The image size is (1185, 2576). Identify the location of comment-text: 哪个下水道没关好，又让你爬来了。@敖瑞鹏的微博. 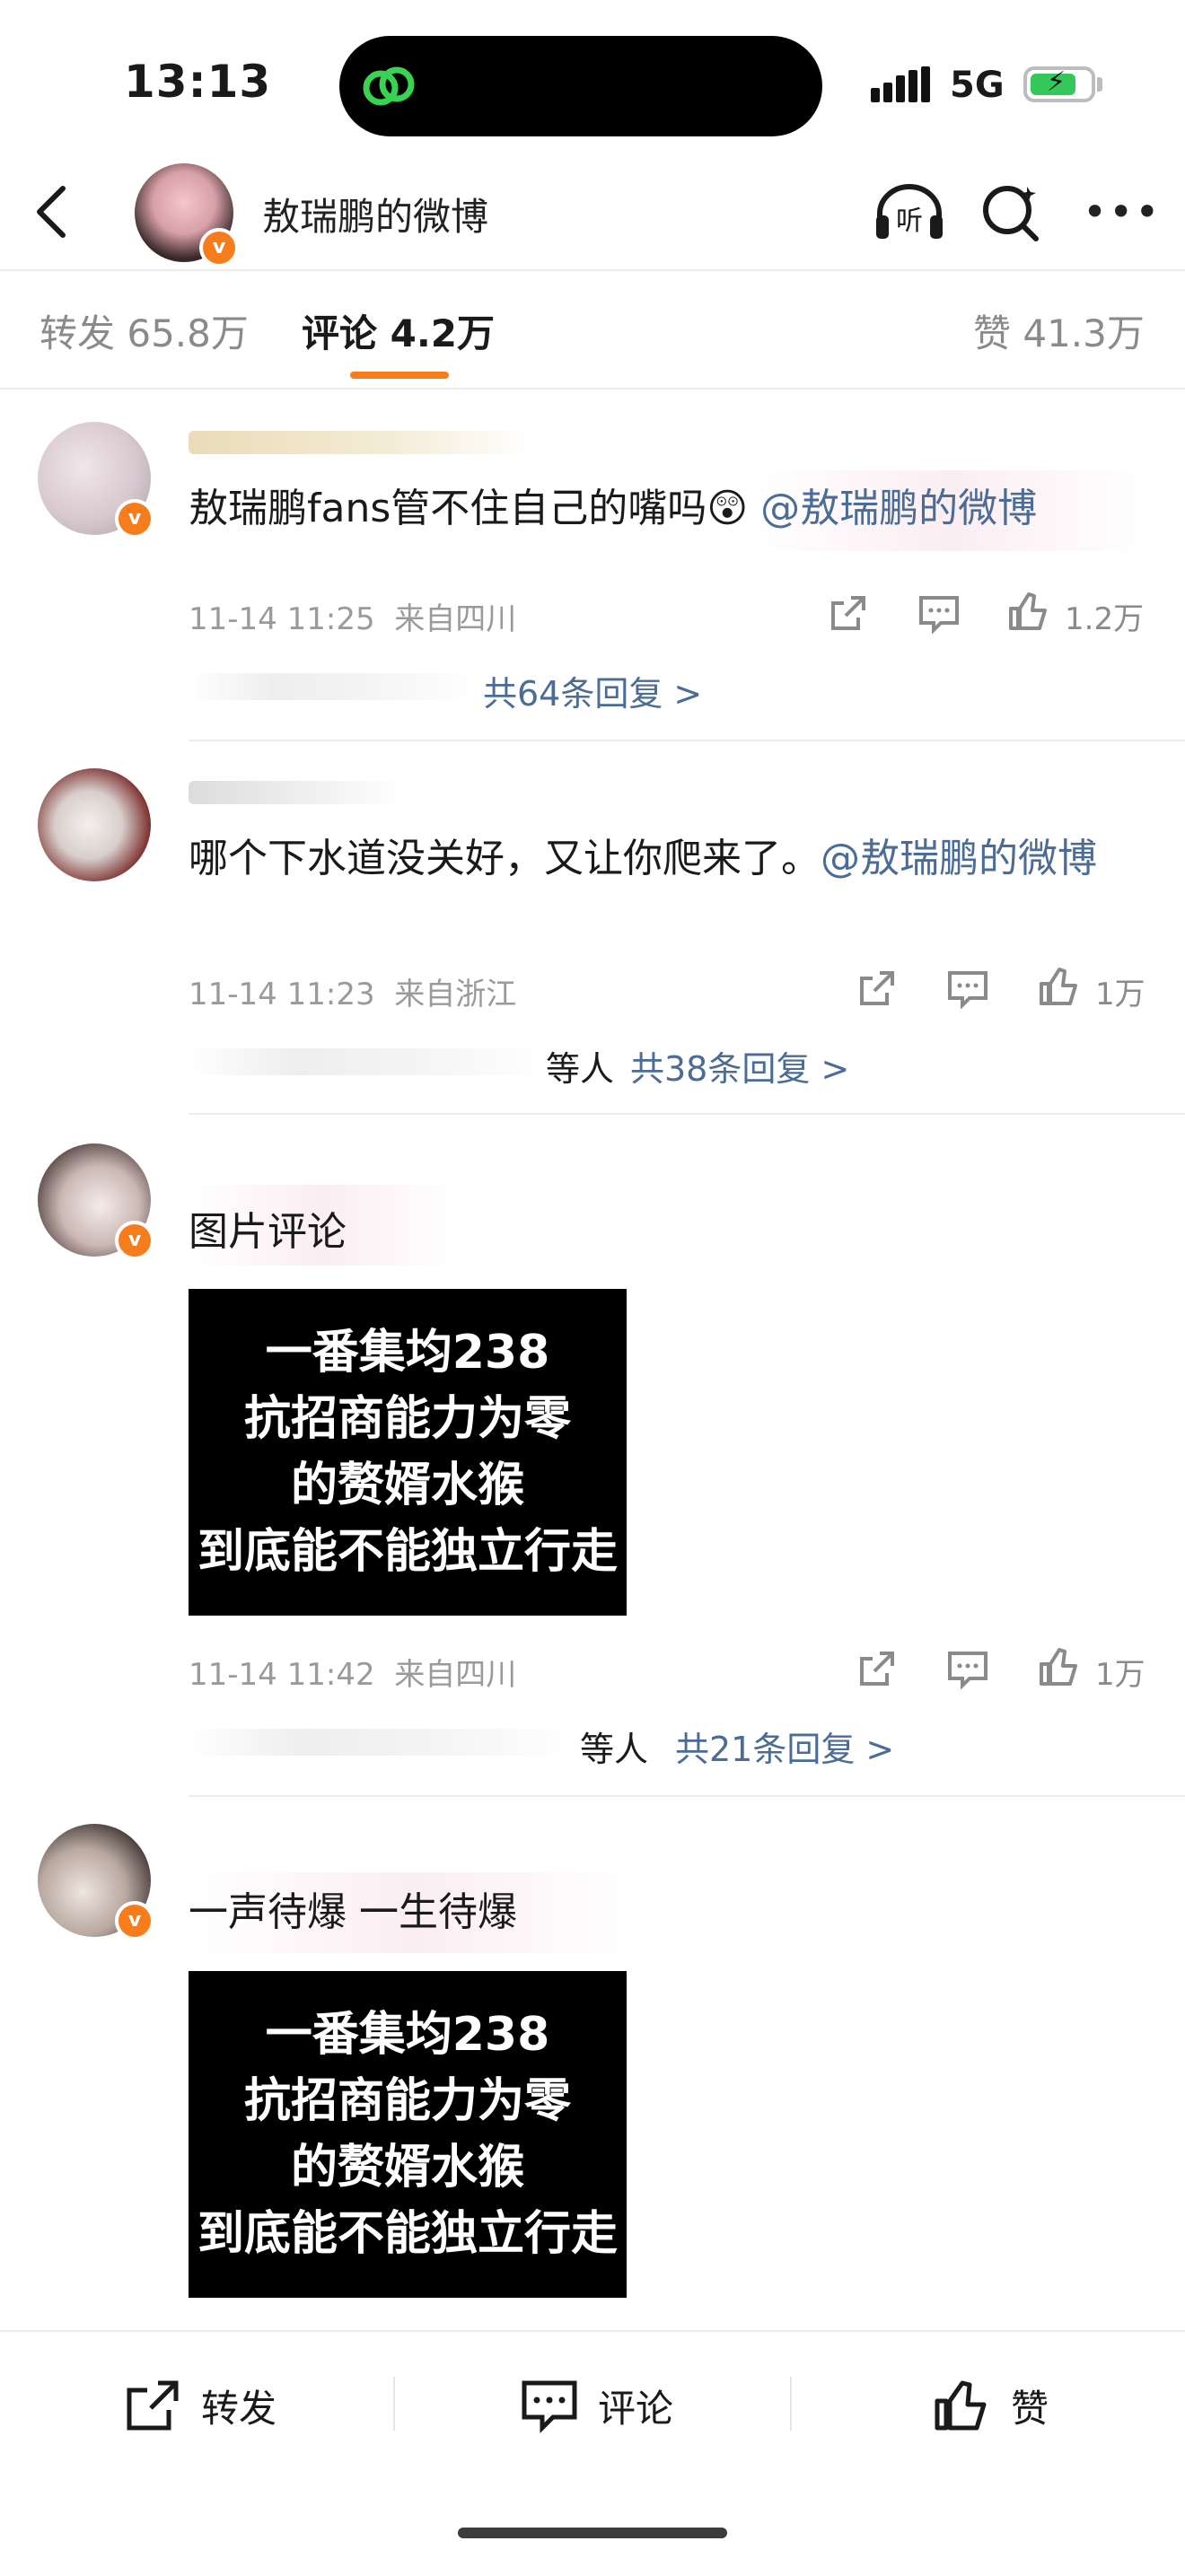
(643, 858).